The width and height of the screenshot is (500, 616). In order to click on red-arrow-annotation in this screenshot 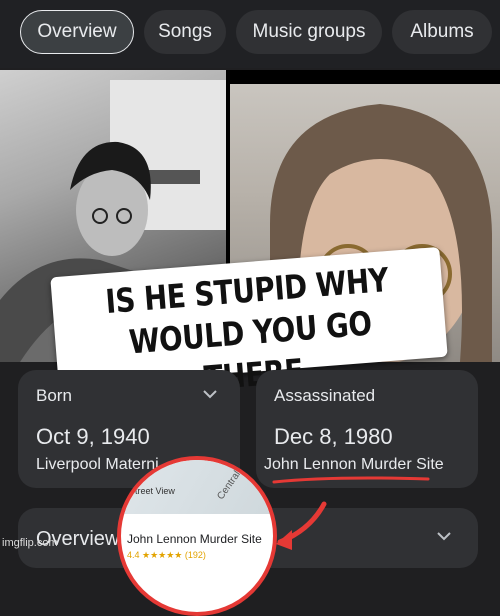, I will do `click(301, 525)`.